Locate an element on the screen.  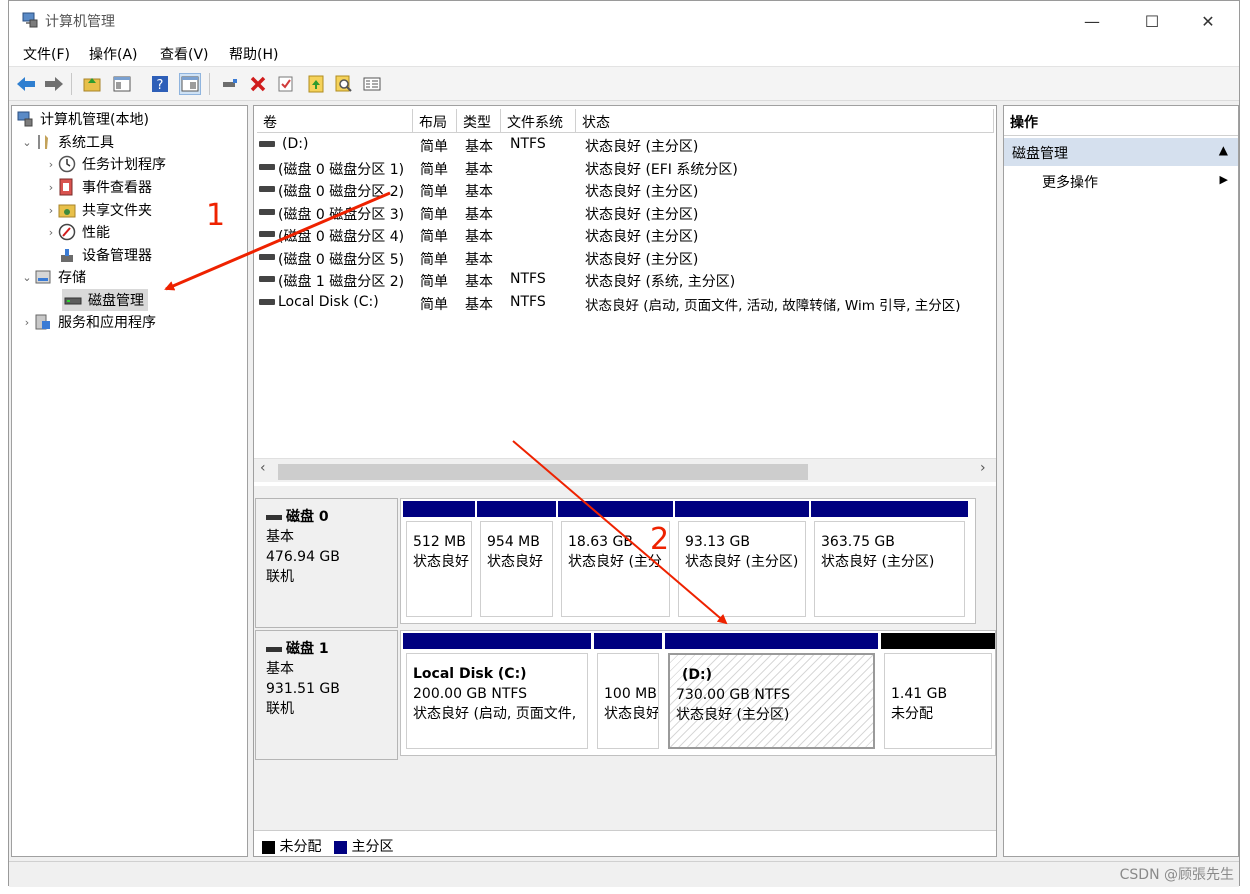
watermark: CSDN @顾張先生 is located at coordinates (1176, 875).